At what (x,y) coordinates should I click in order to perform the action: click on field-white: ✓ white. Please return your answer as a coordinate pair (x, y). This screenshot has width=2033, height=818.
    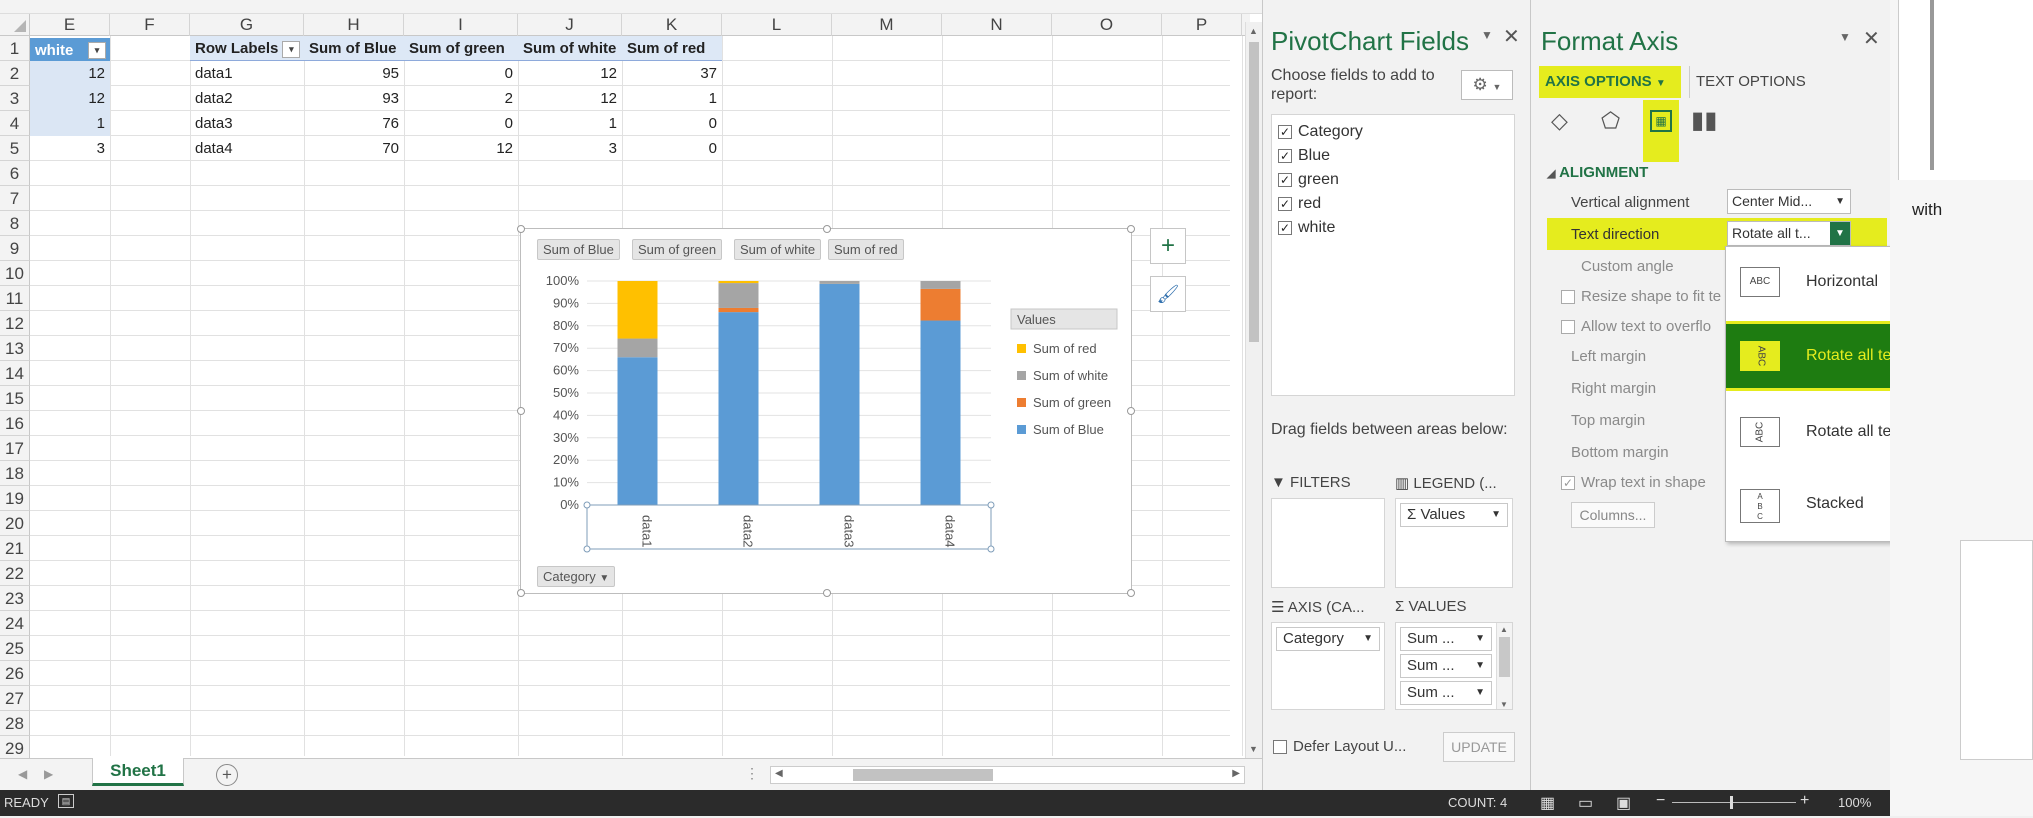
    Looking at the image, I should click on (1306, 228).